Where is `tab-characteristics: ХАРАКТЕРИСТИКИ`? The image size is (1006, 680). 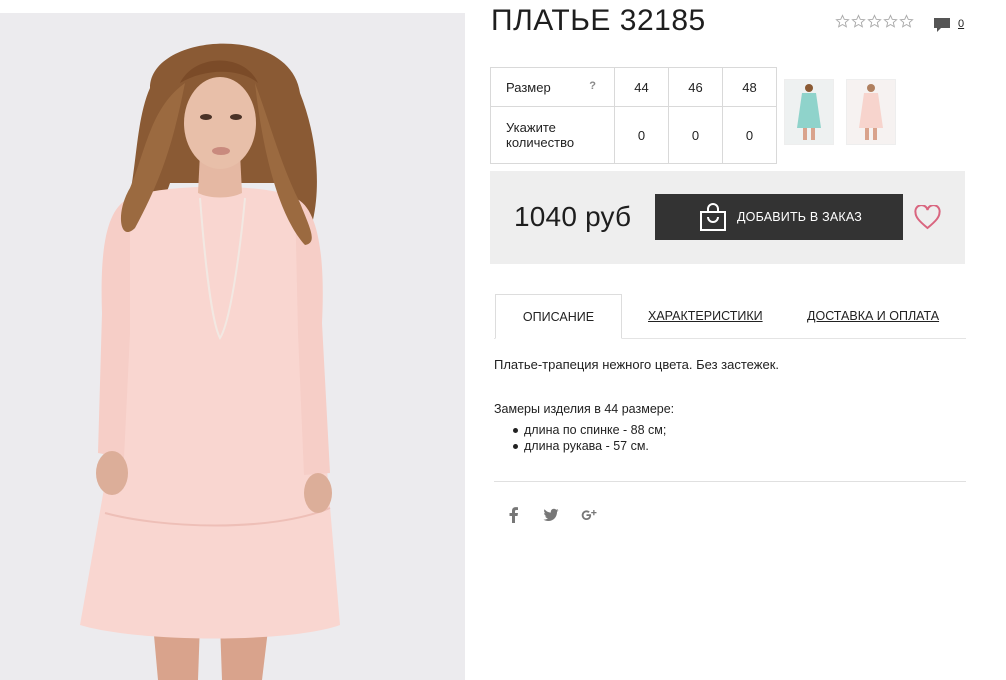
tab-characteristics: ХАРАКТЕРИСТИКИ is located at coordinates (705, 316).